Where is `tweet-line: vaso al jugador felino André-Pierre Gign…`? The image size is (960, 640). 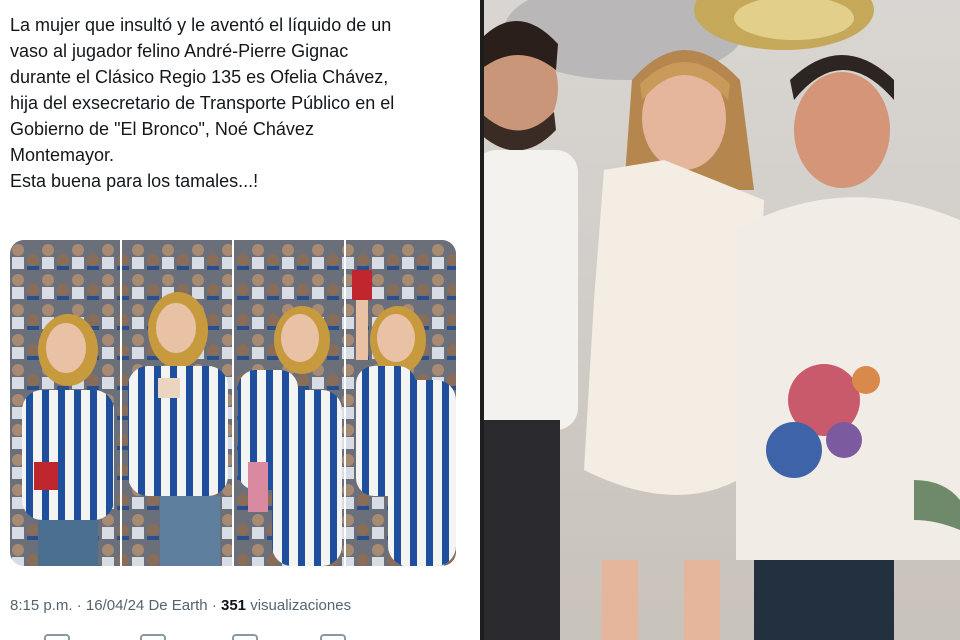
tweet-line: vaso al jugador felino André-Pierre Gign… is located at coordinates (179, 51).